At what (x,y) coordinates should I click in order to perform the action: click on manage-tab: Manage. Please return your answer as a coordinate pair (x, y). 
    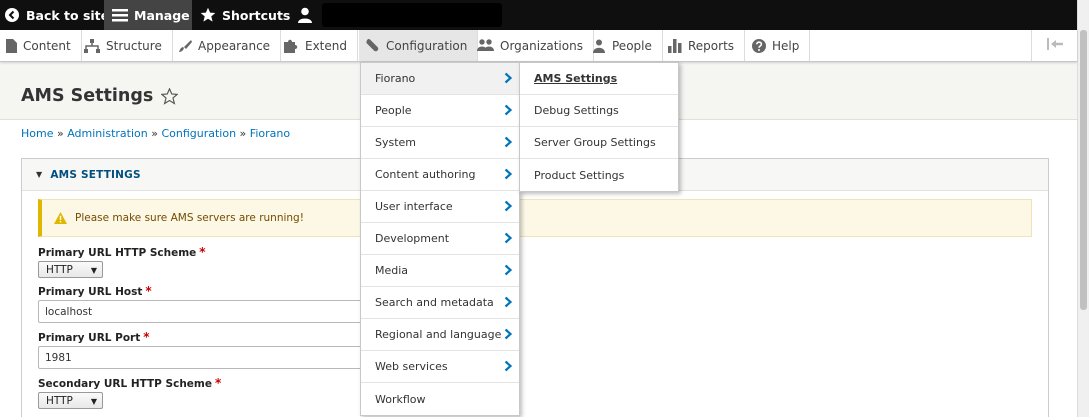
    Looking at the image, I should click on (148, 15).